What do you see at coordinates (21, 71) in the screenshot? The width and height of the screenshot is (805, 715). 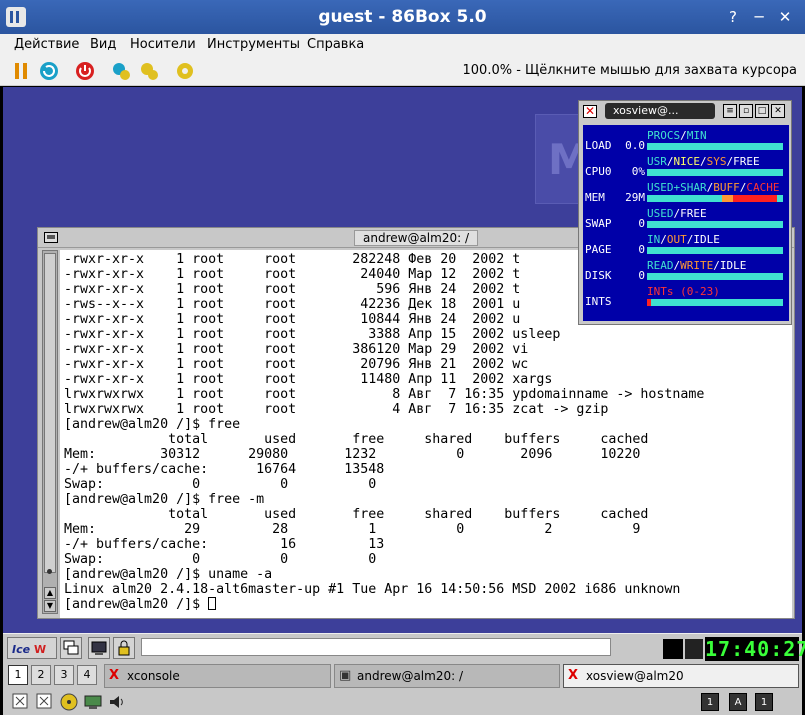 I see `pause-button` at bounding box center [21, 71].